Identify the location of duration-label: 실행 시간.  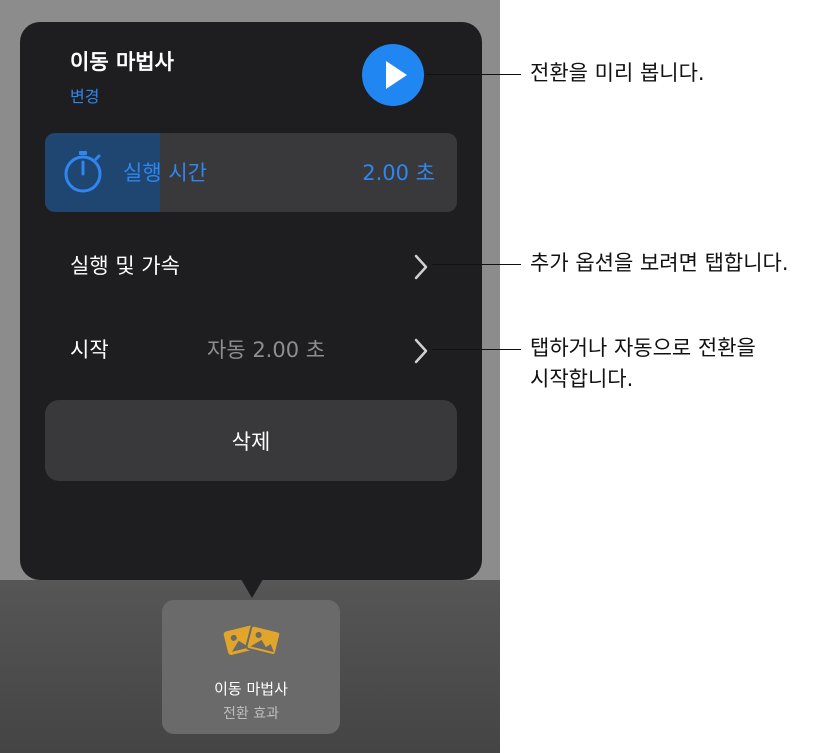
(165, 173).